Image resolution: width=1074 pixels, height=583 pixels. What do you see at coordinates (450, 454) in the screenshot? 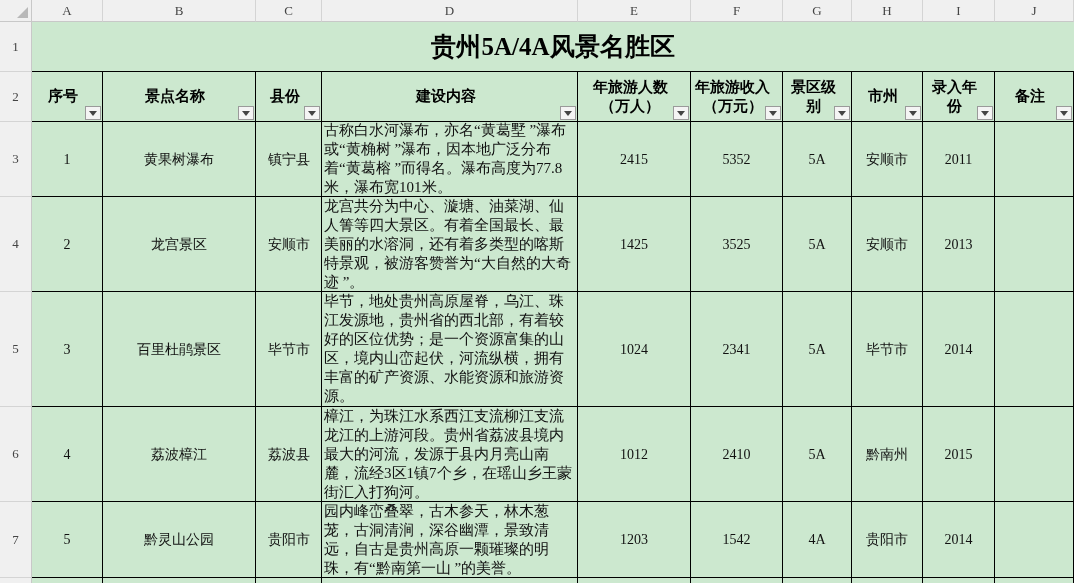
I see `table-cell: 樟江，为珠江水系西江支流柳江支流龙江的上游河段。贵州省荔波县境内最大的河流，发源于县内月亮山南麓，流经3区1镇7个乡，在瑶山乡王蒙街汇入打狗河。` at bounding box center [450, 454].